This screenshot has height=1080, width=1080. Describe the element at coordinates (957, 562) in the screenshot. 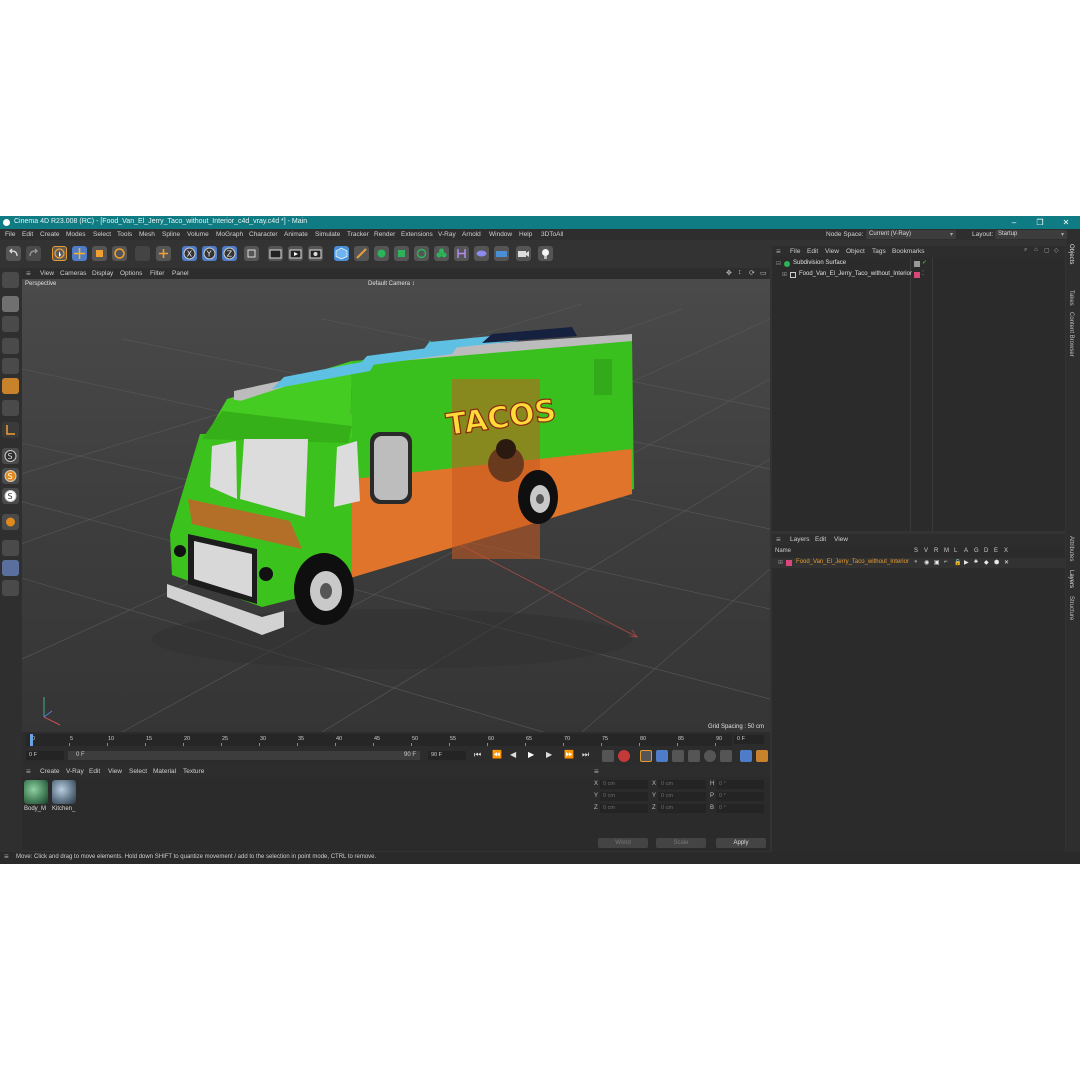

I see `layer-toggle-icon: 🔒` at that location.